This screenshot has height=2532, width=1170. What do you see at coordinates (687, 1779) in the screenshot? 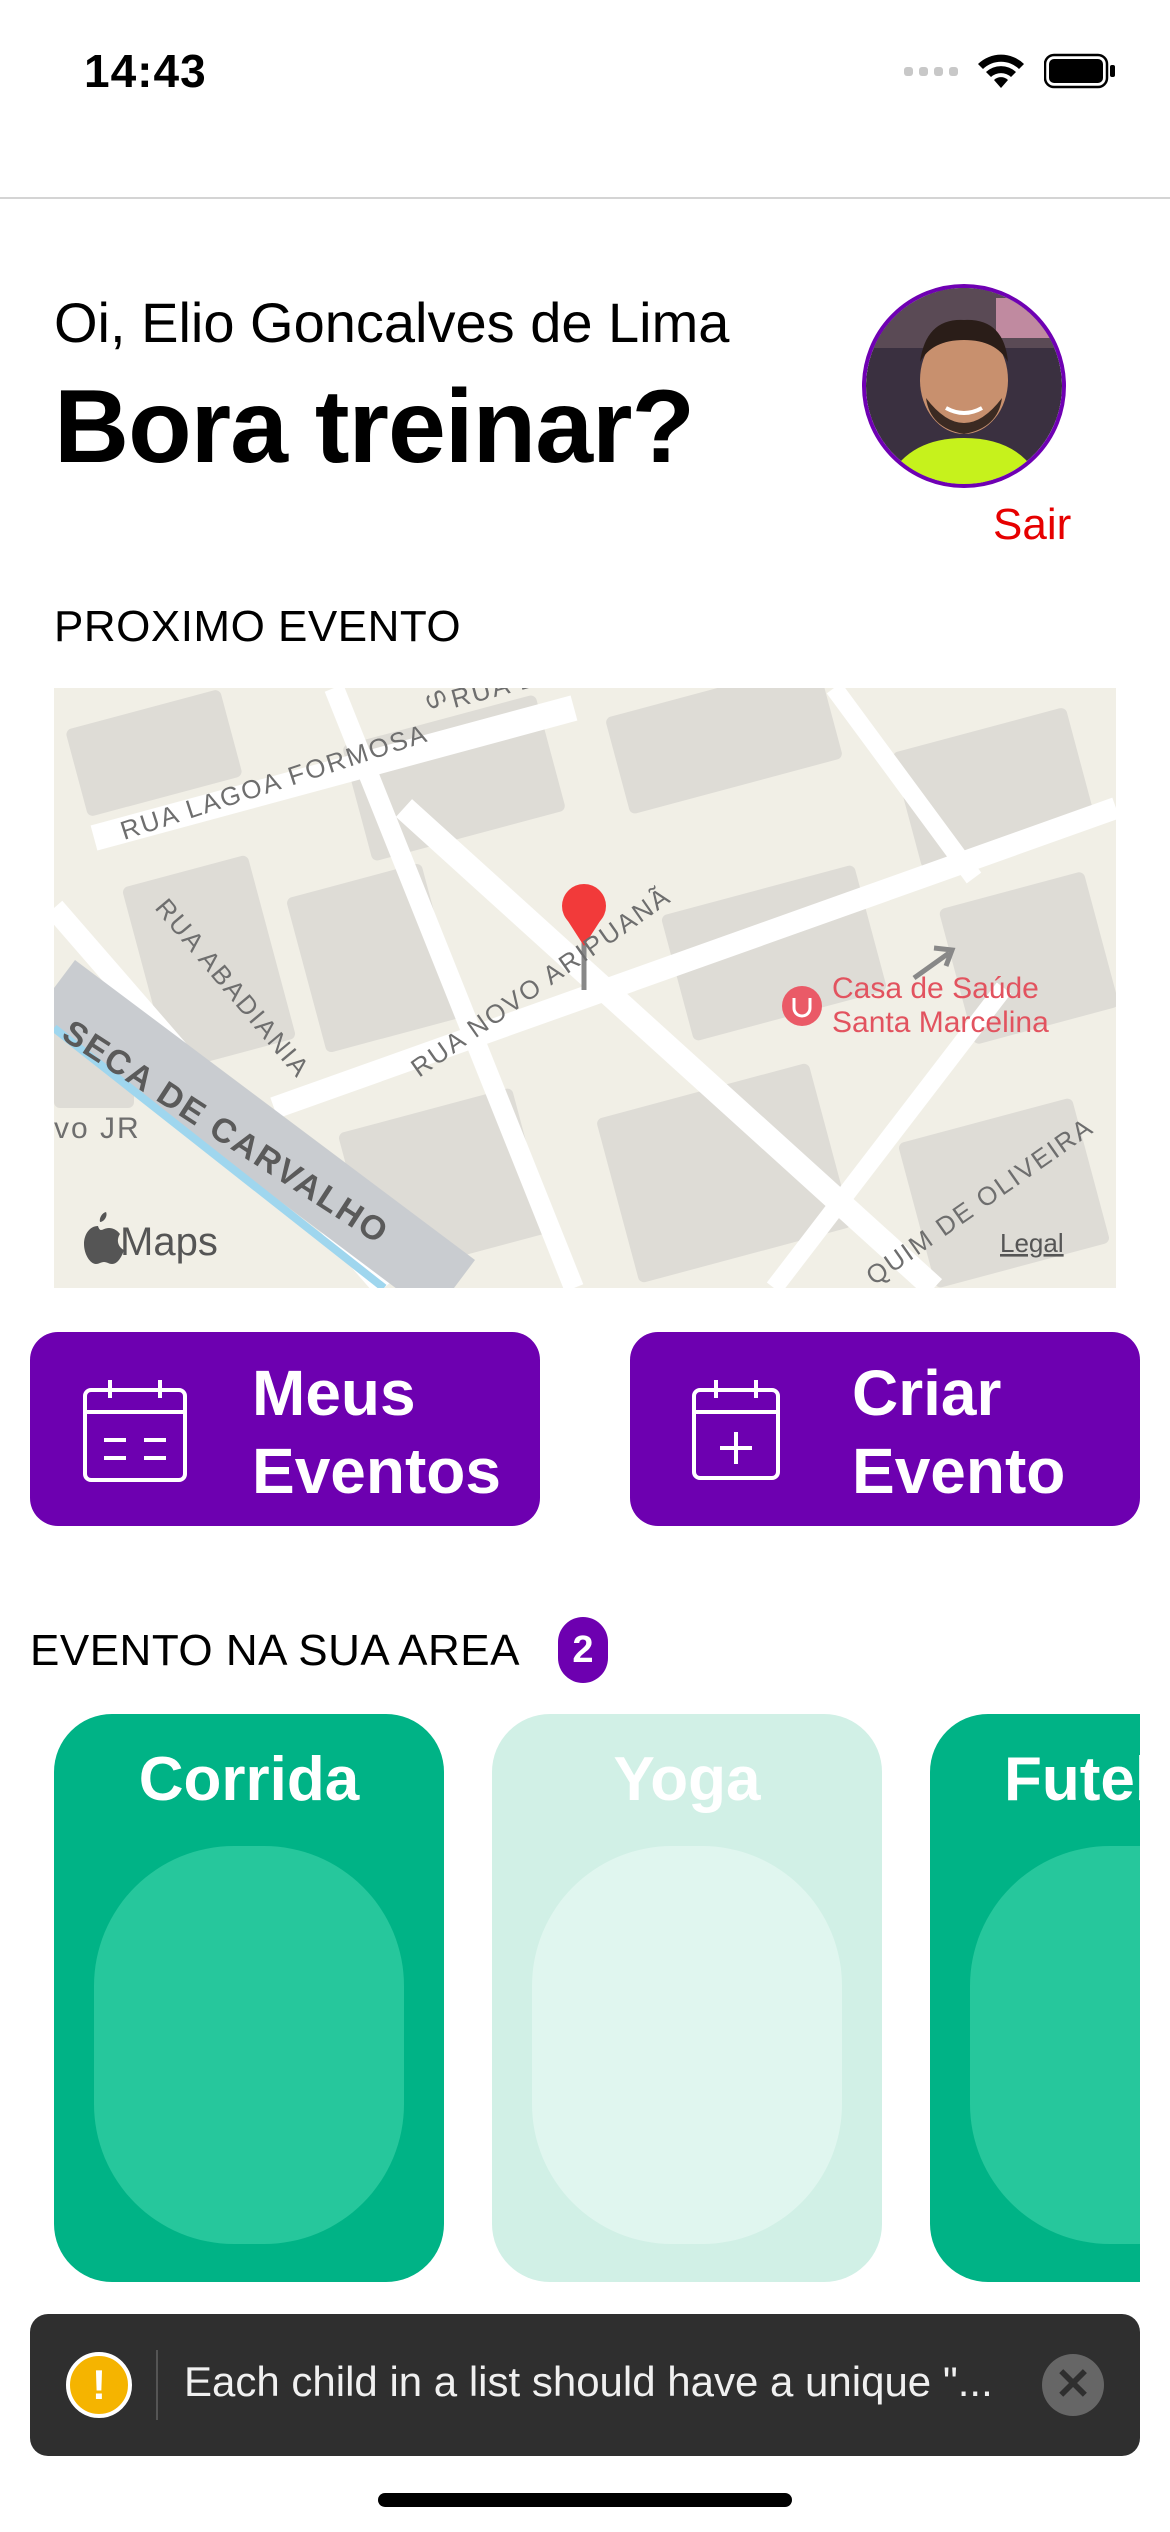
I see `event-card-title: Yoga` at bounding box center [687, 1779].